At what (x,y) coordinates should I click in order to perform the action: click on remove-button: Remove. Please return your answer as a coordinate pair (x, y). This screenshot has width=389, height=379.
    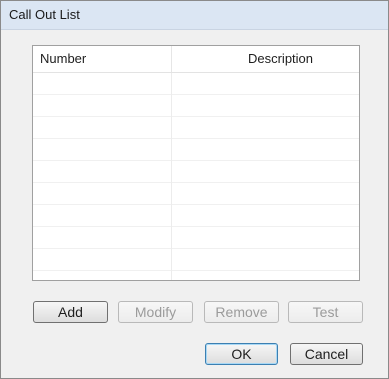
    Looking at the image, I should click on (241, 312).